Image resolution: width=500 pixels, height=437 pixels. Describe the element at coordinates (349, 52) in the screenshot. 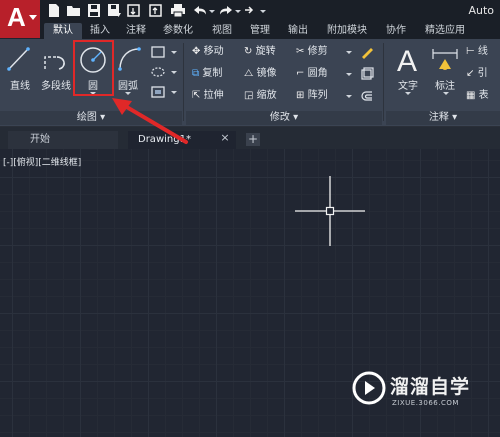

I see `trim-dropdown-icon` at that location.